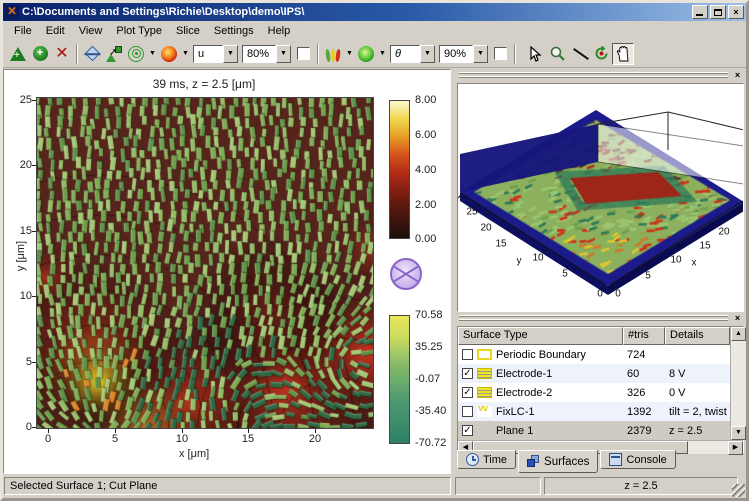  Describe the element at coordinates (515, 430) in the screenshot. I see `surface-name: Plane 1` at that location.